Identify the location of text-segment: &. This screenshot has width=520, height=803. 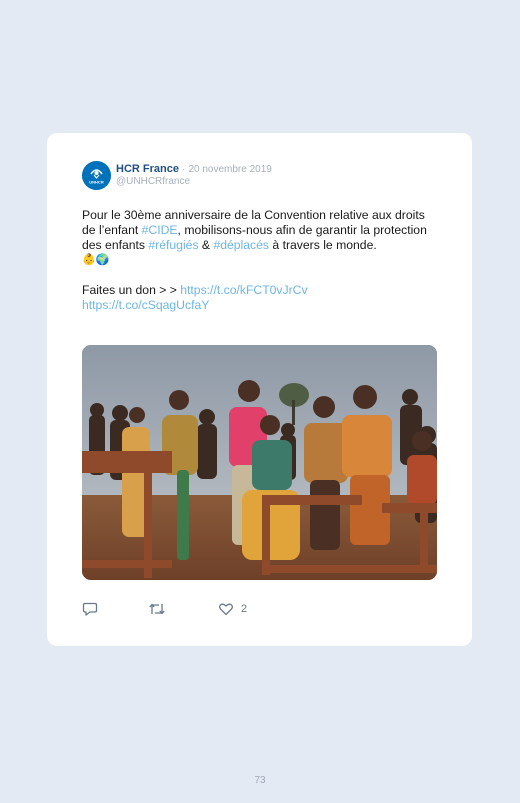
(206, 245).